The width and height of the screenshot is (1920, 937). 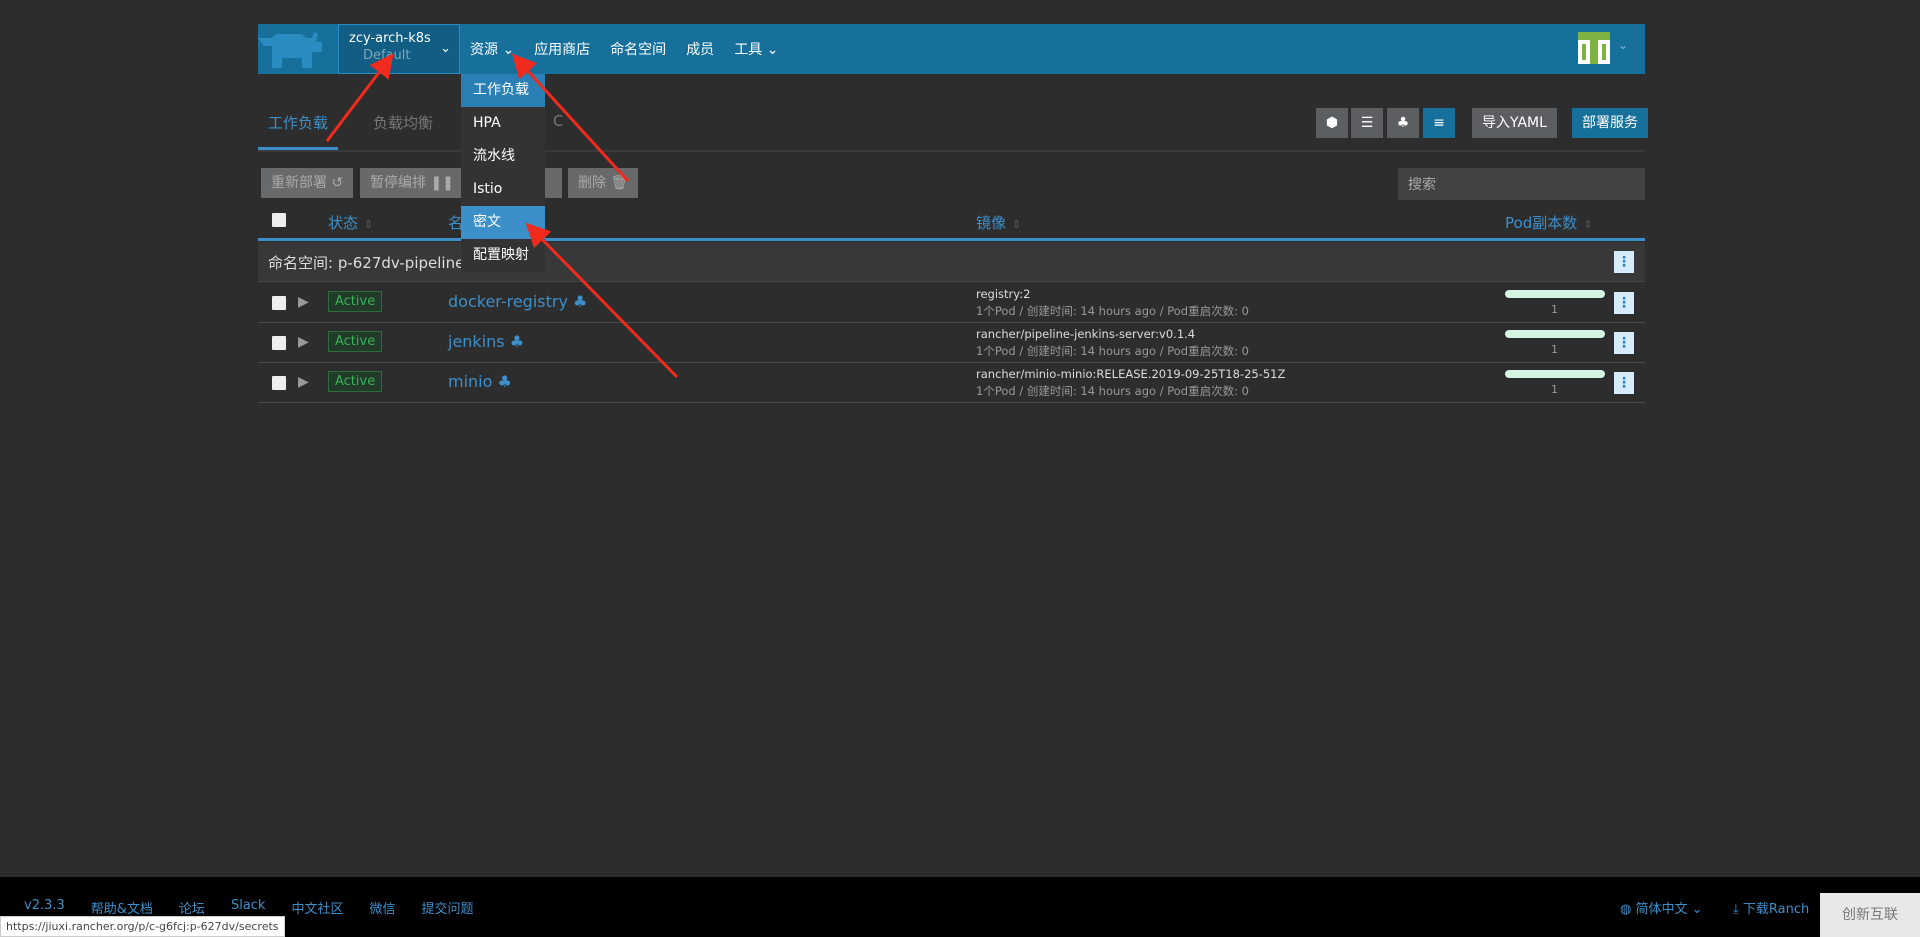 What do you see at coordinates (1548, 222) in the screenshot?
I see `header-pods: Pod副本数 ⇕` at bounding box center [1548, 222].